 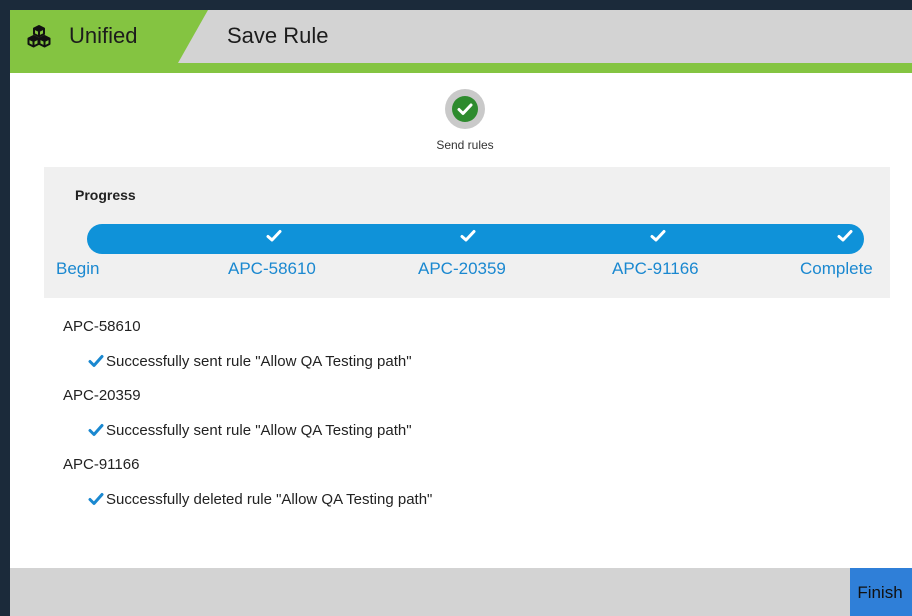 I want to click on brand-label: Unified, so click(x=103, y=35).